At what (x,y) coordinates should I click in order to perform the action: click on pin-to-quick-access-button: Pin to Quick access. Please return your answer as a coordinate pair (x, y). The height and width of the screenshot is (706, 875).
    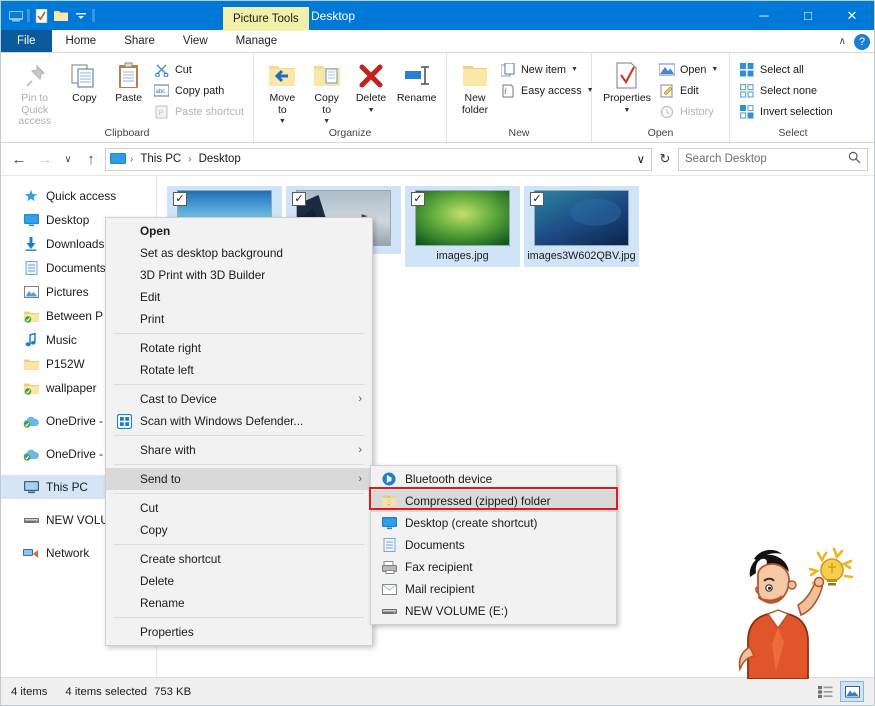
    Looking at the image, I should click on (34, 93).